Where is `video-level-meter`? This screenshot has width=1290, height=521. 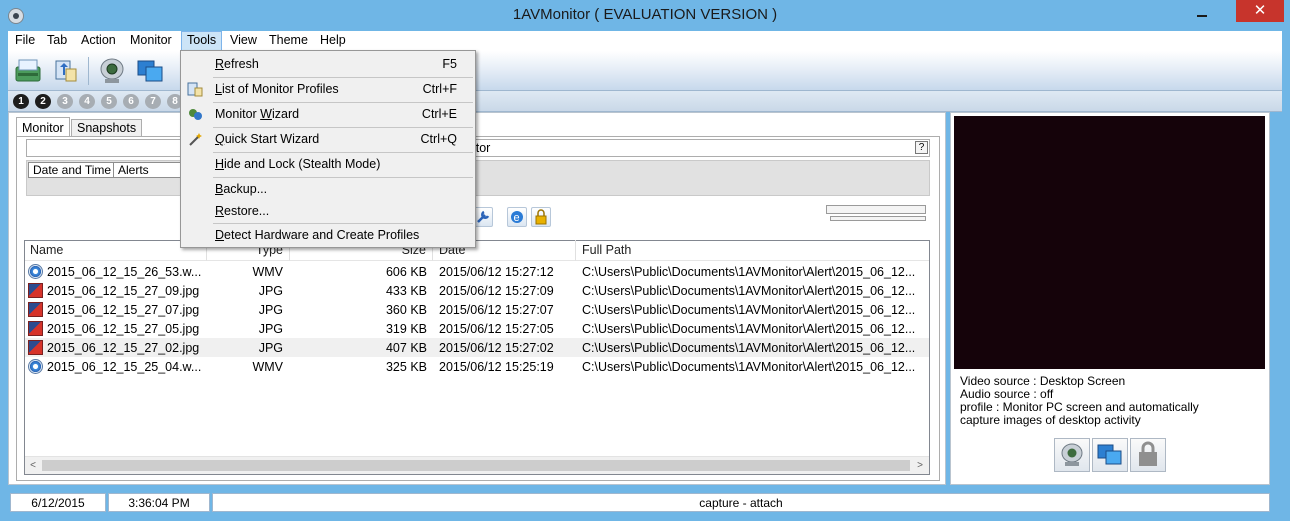 video-level-meter is located at coordinates (876, 209).